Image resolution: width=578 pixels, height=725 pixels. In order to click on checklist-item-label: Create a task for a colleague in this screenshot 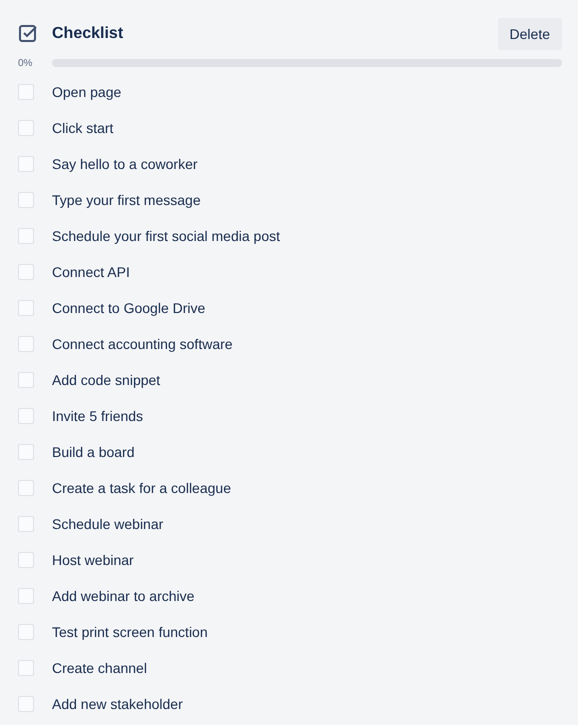, I will do `click(141, 488)`.